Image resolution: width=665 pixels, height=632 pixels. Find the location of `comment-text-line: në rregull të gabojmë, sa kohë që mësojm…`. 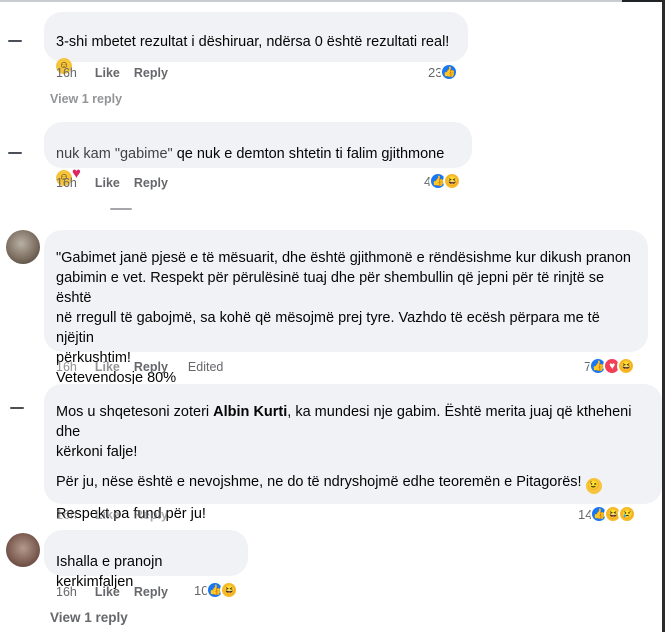

comment-text-line: në rregull të gabojmë, sa kohë që mësojm… is located at coordinates (328, 328).